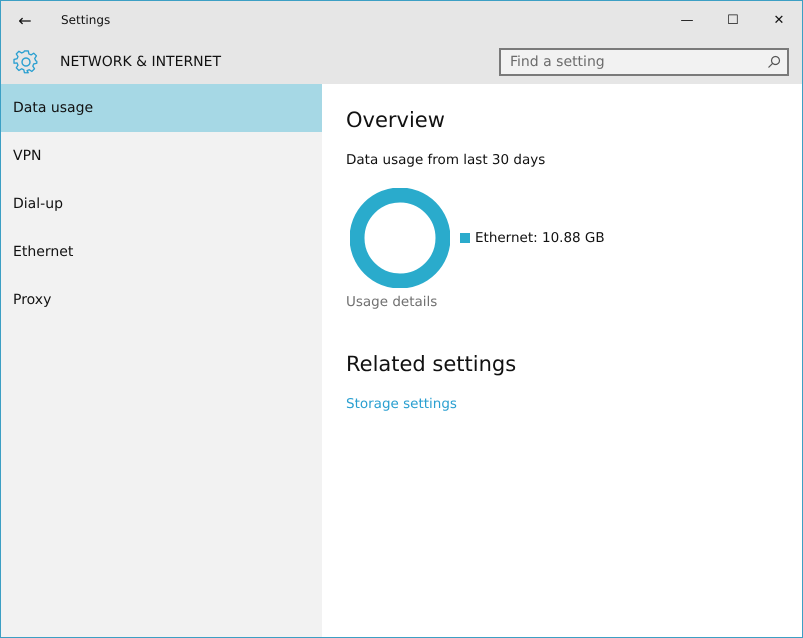  What do you see at coordinates (161, 300) in the screenshot?
I see `sidebar-item: Proxy` at bounding box center [161, 300].